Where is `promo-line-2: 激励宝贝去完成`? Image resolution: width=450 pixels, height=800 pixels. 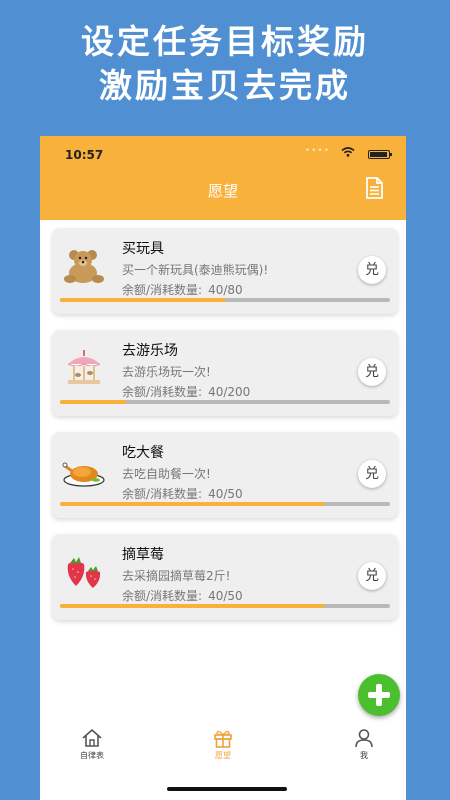 promo-line-2: 激励宝贝去完成 is located at coordinates (225, 85).